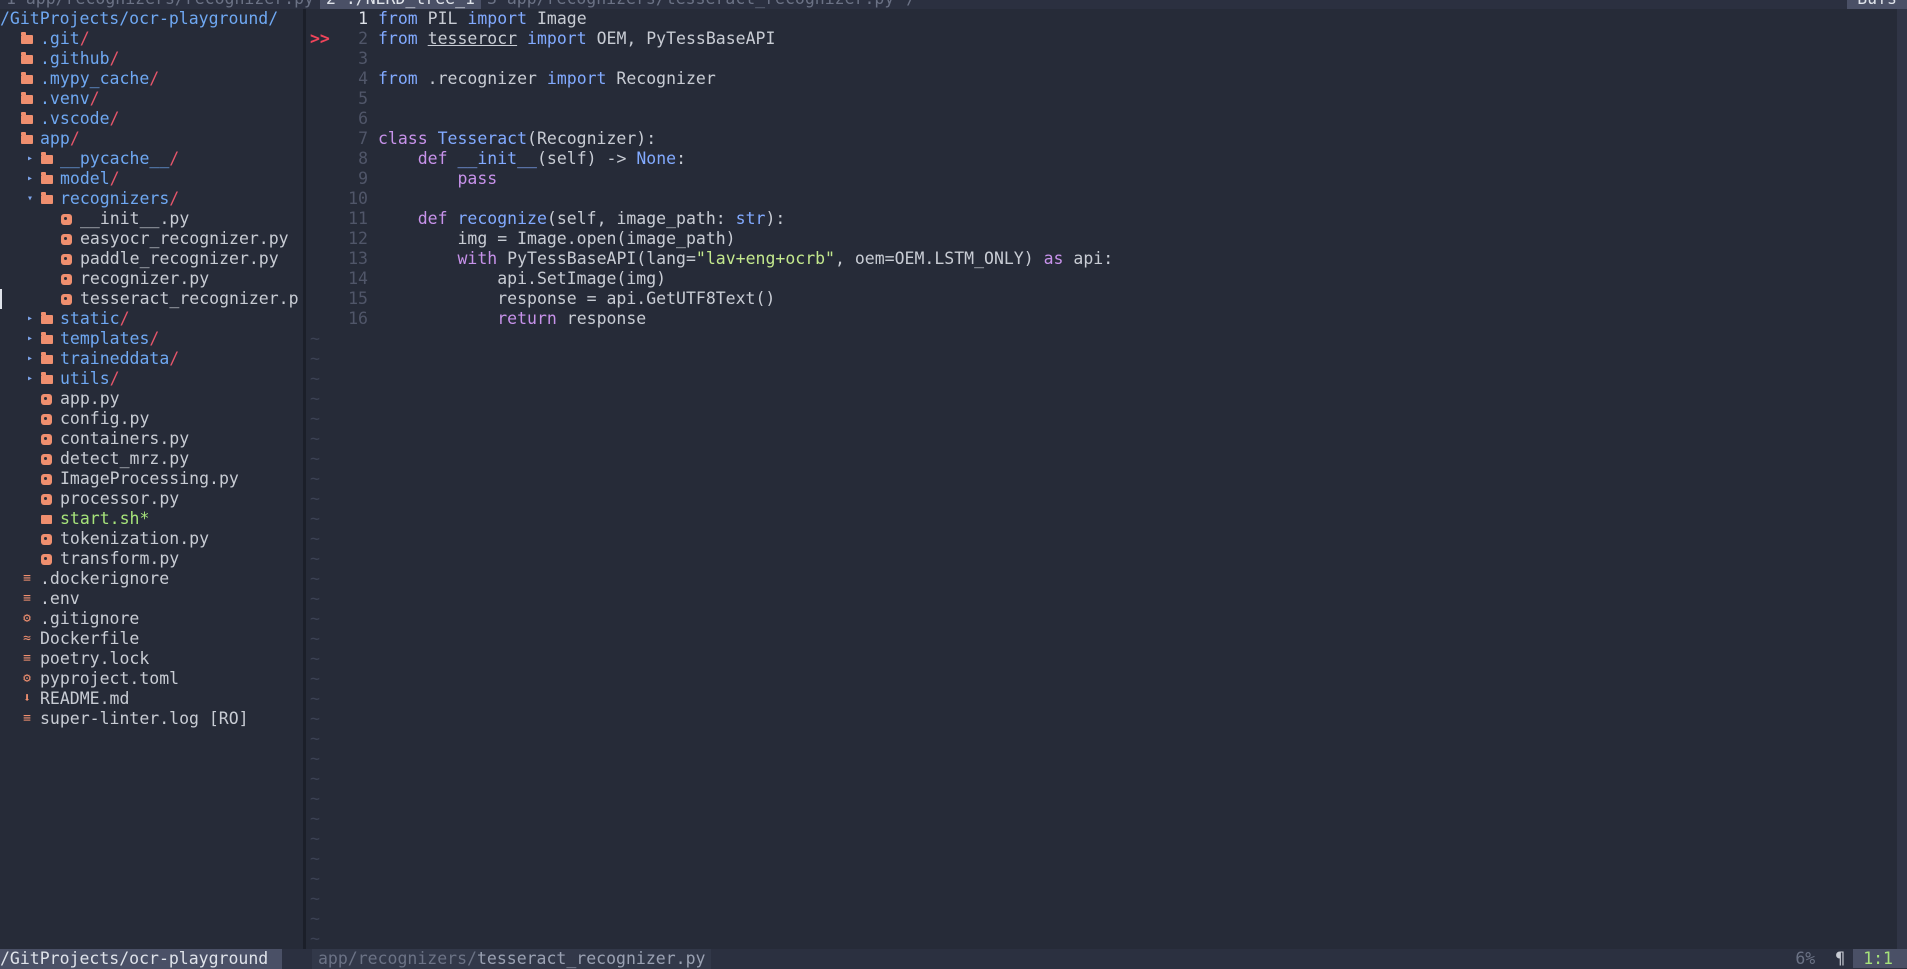  I want to click on tree-file: paddle_recognizer.py, so click(151, 259).